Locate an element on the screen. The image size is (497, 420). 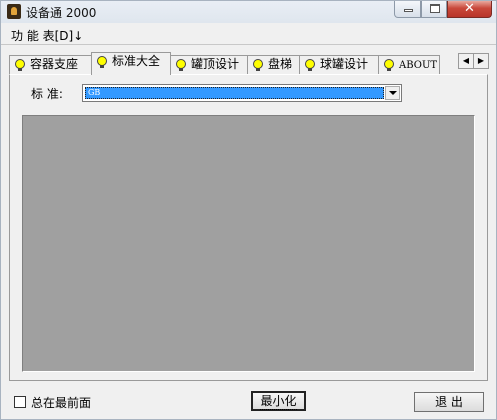
title-bar: 设备通 2000 ✕ is located at coordinates (248, 12).